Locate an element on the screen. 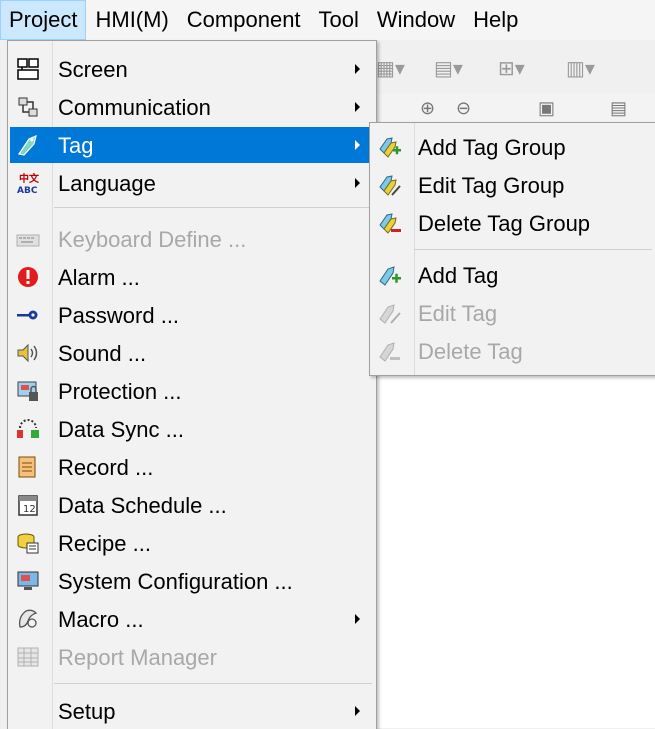  menu-item-communication: Communication is located at coordinates (192, 107).